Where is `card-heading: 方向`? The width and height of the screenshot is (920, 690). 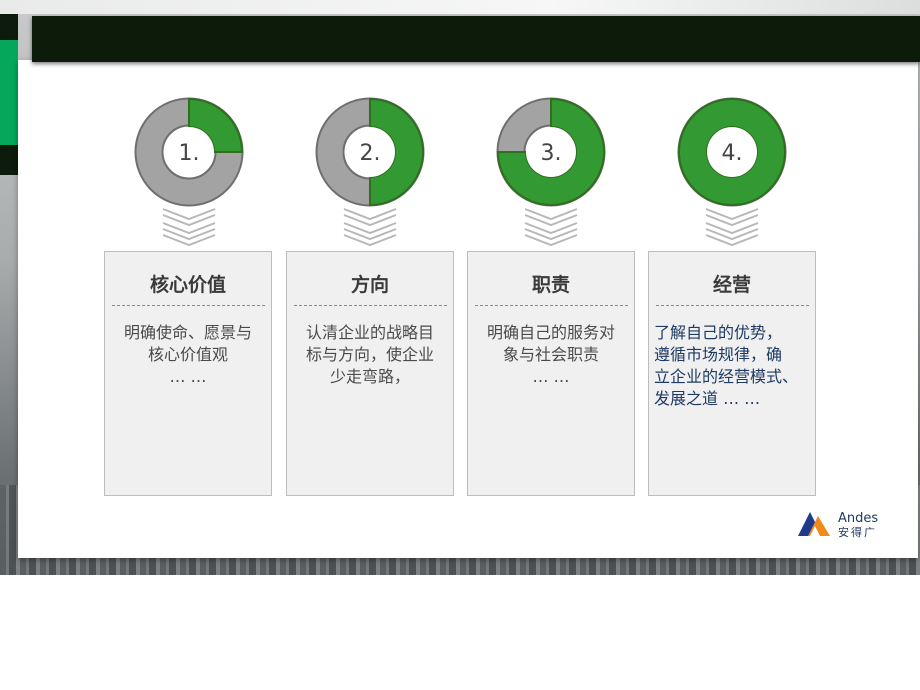 card-heading: 方向 is located at coordinates (369, 285).